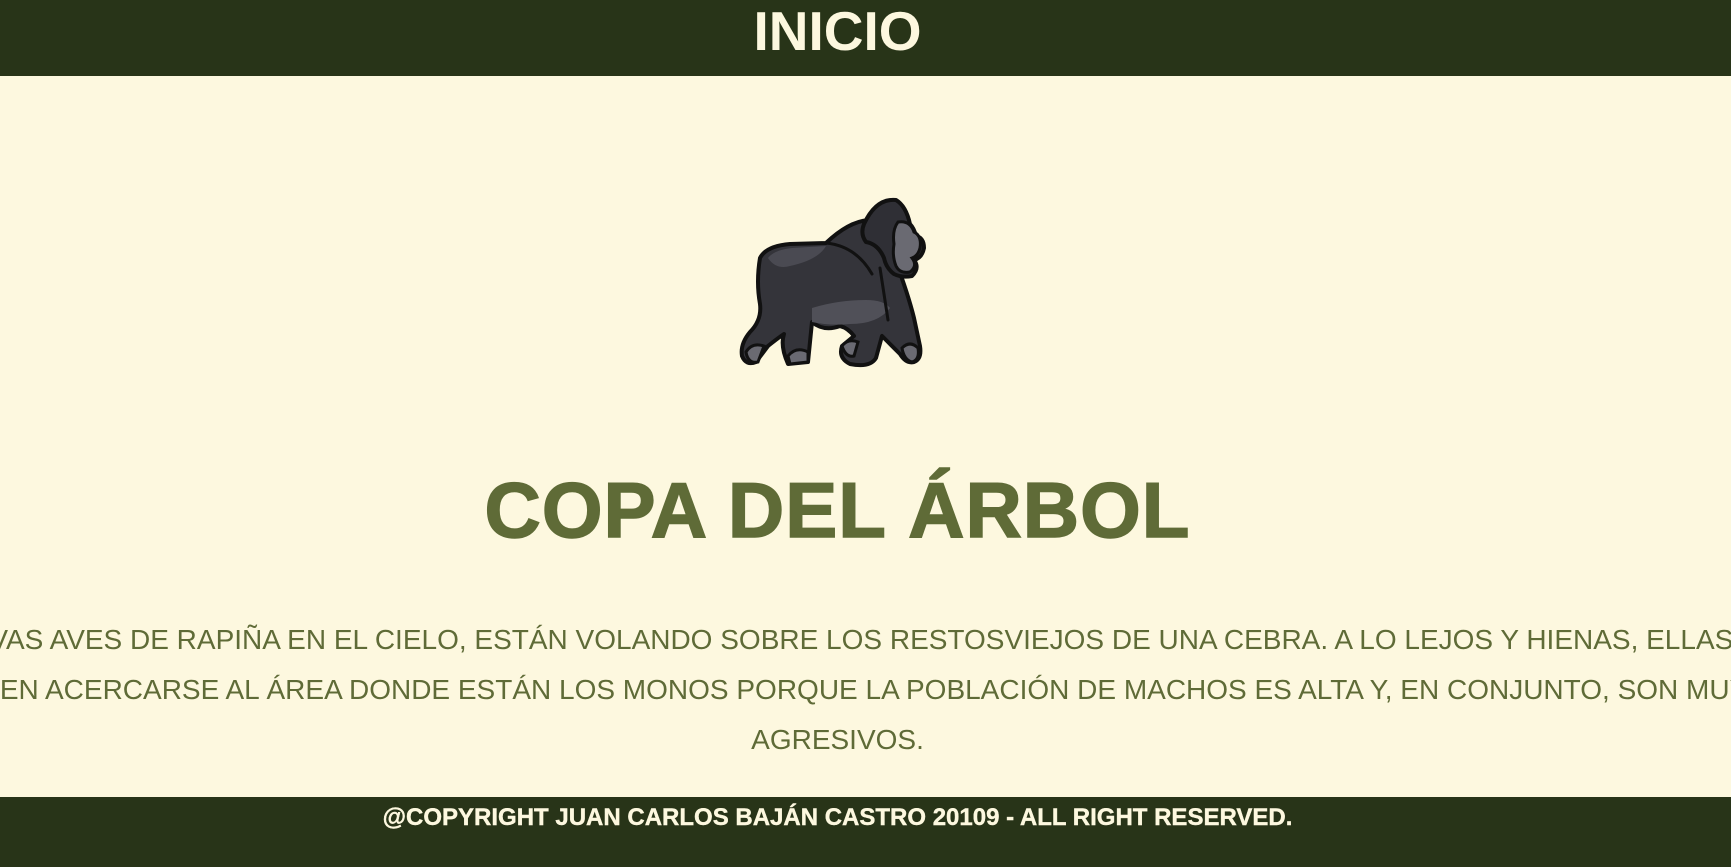 The width and height of the screenshot is (1731, 867). I want to click on page-title: COPA DEL ÁRBOL, so click(837, 510).